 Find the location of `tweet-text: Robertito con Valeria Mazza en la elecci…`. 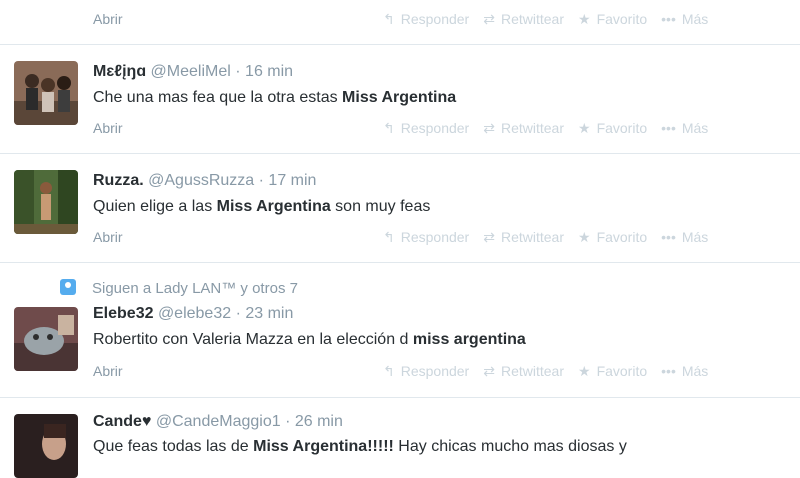

tweet-text: Robertito con Valeria Mazza en la elecci… is located at coordinates (309, 340).